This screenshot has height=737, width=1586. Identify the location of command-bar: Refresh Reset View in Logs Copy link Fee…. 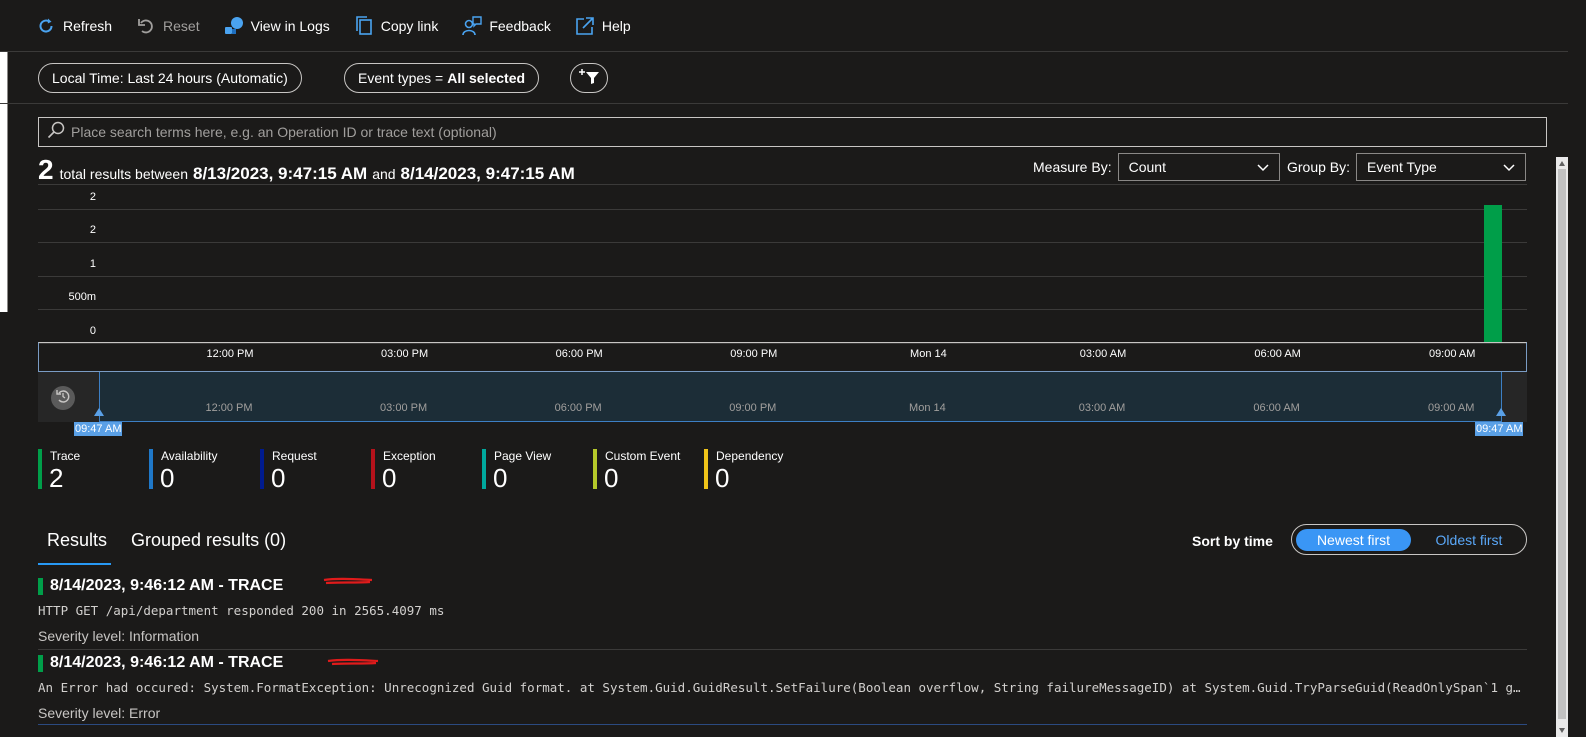
(784, 26).